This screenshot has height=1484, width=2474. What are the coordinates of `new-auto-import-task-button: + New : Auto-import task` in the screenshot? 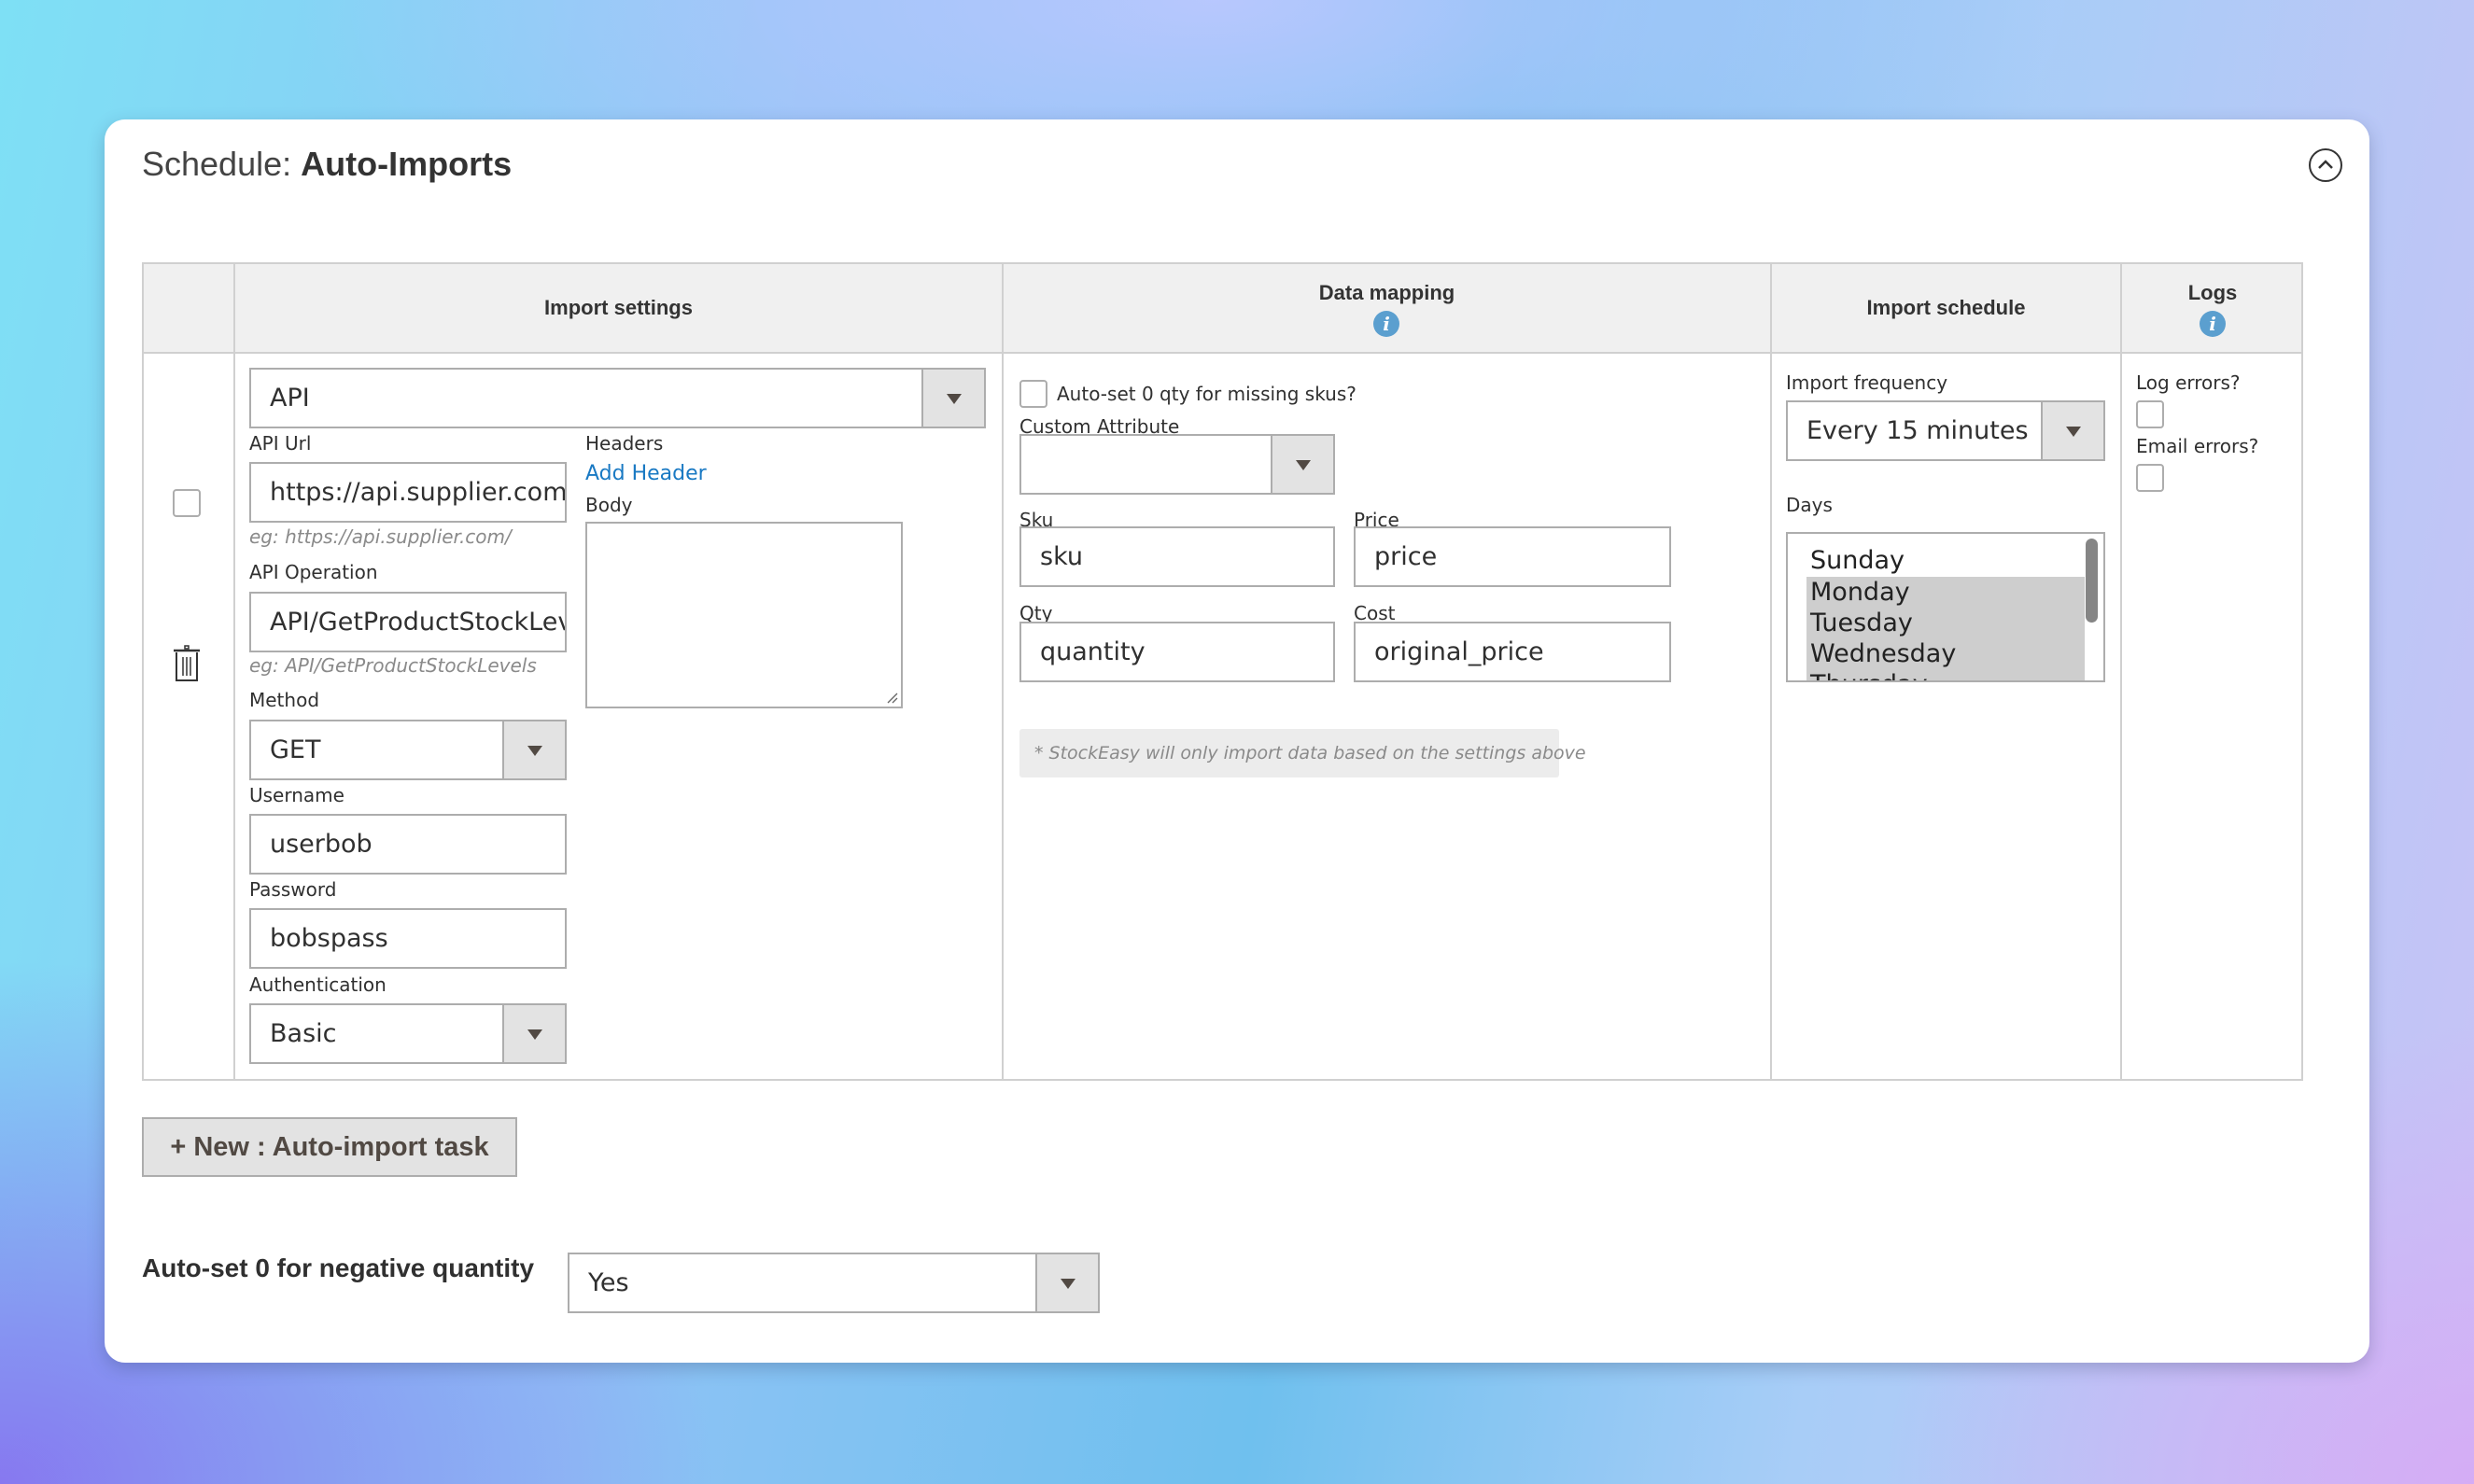 It's located at (329, 1147).